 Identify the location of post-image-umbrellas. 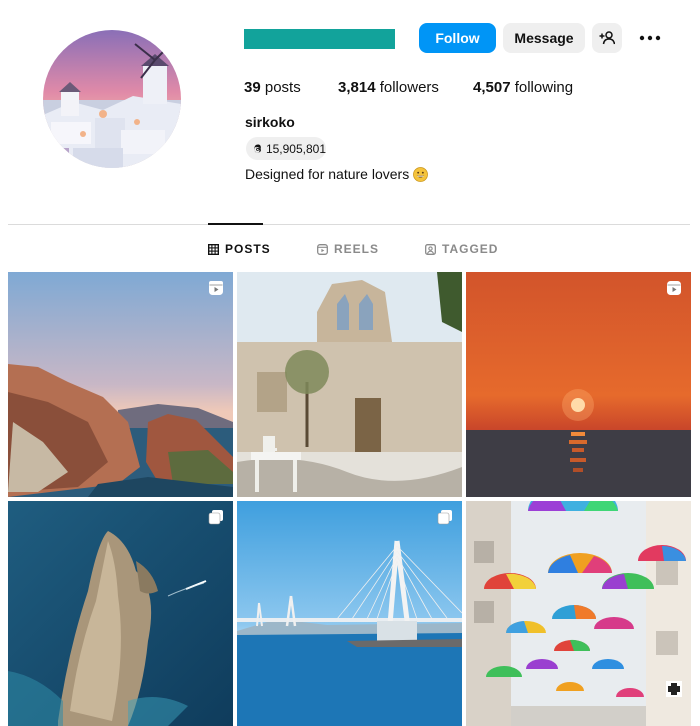
(578, 613).